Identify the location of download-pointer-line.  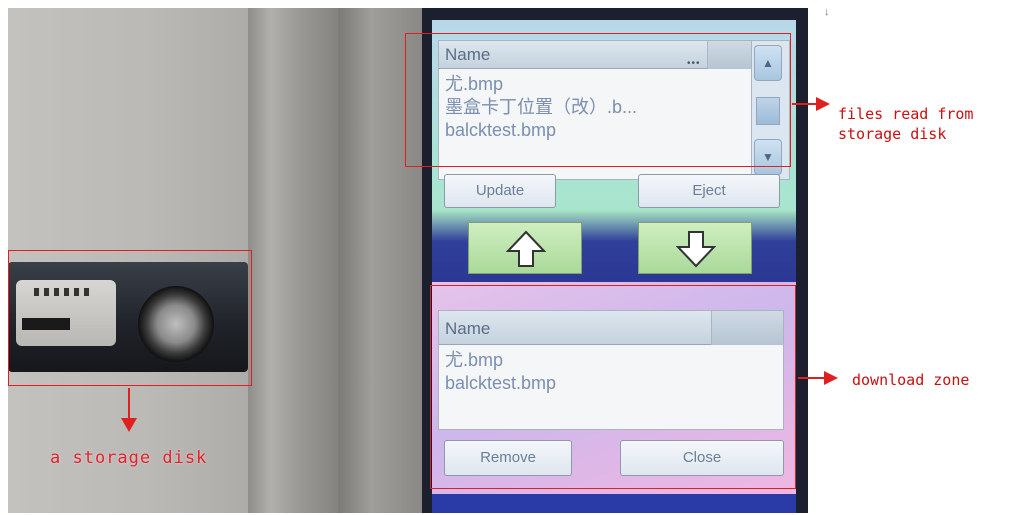
(812, 378).